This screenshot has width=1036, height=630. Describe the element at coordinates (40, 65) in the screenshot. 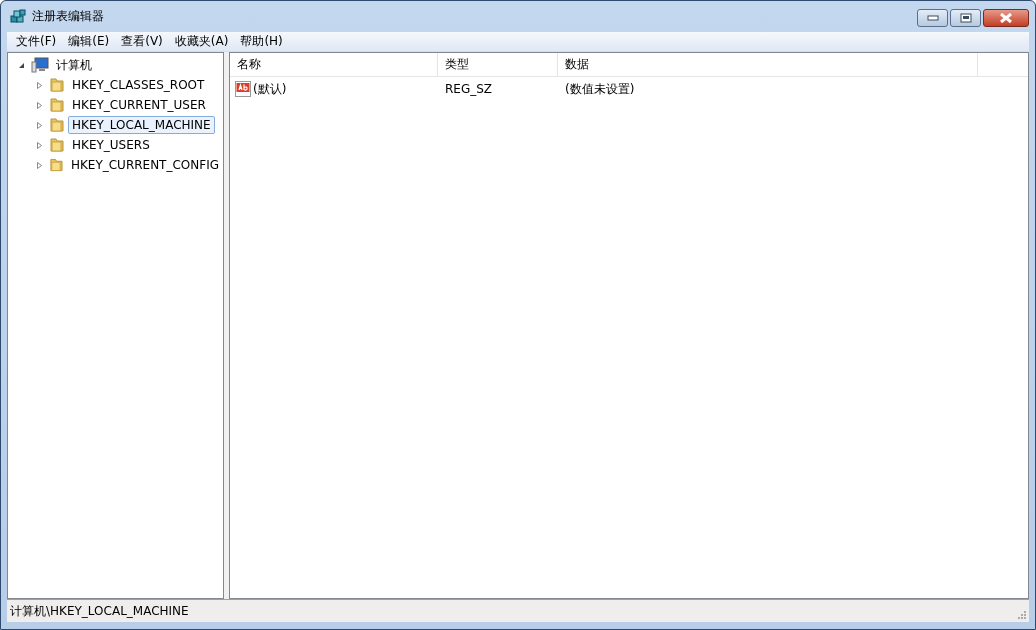

I see `computer-icon` at that location.